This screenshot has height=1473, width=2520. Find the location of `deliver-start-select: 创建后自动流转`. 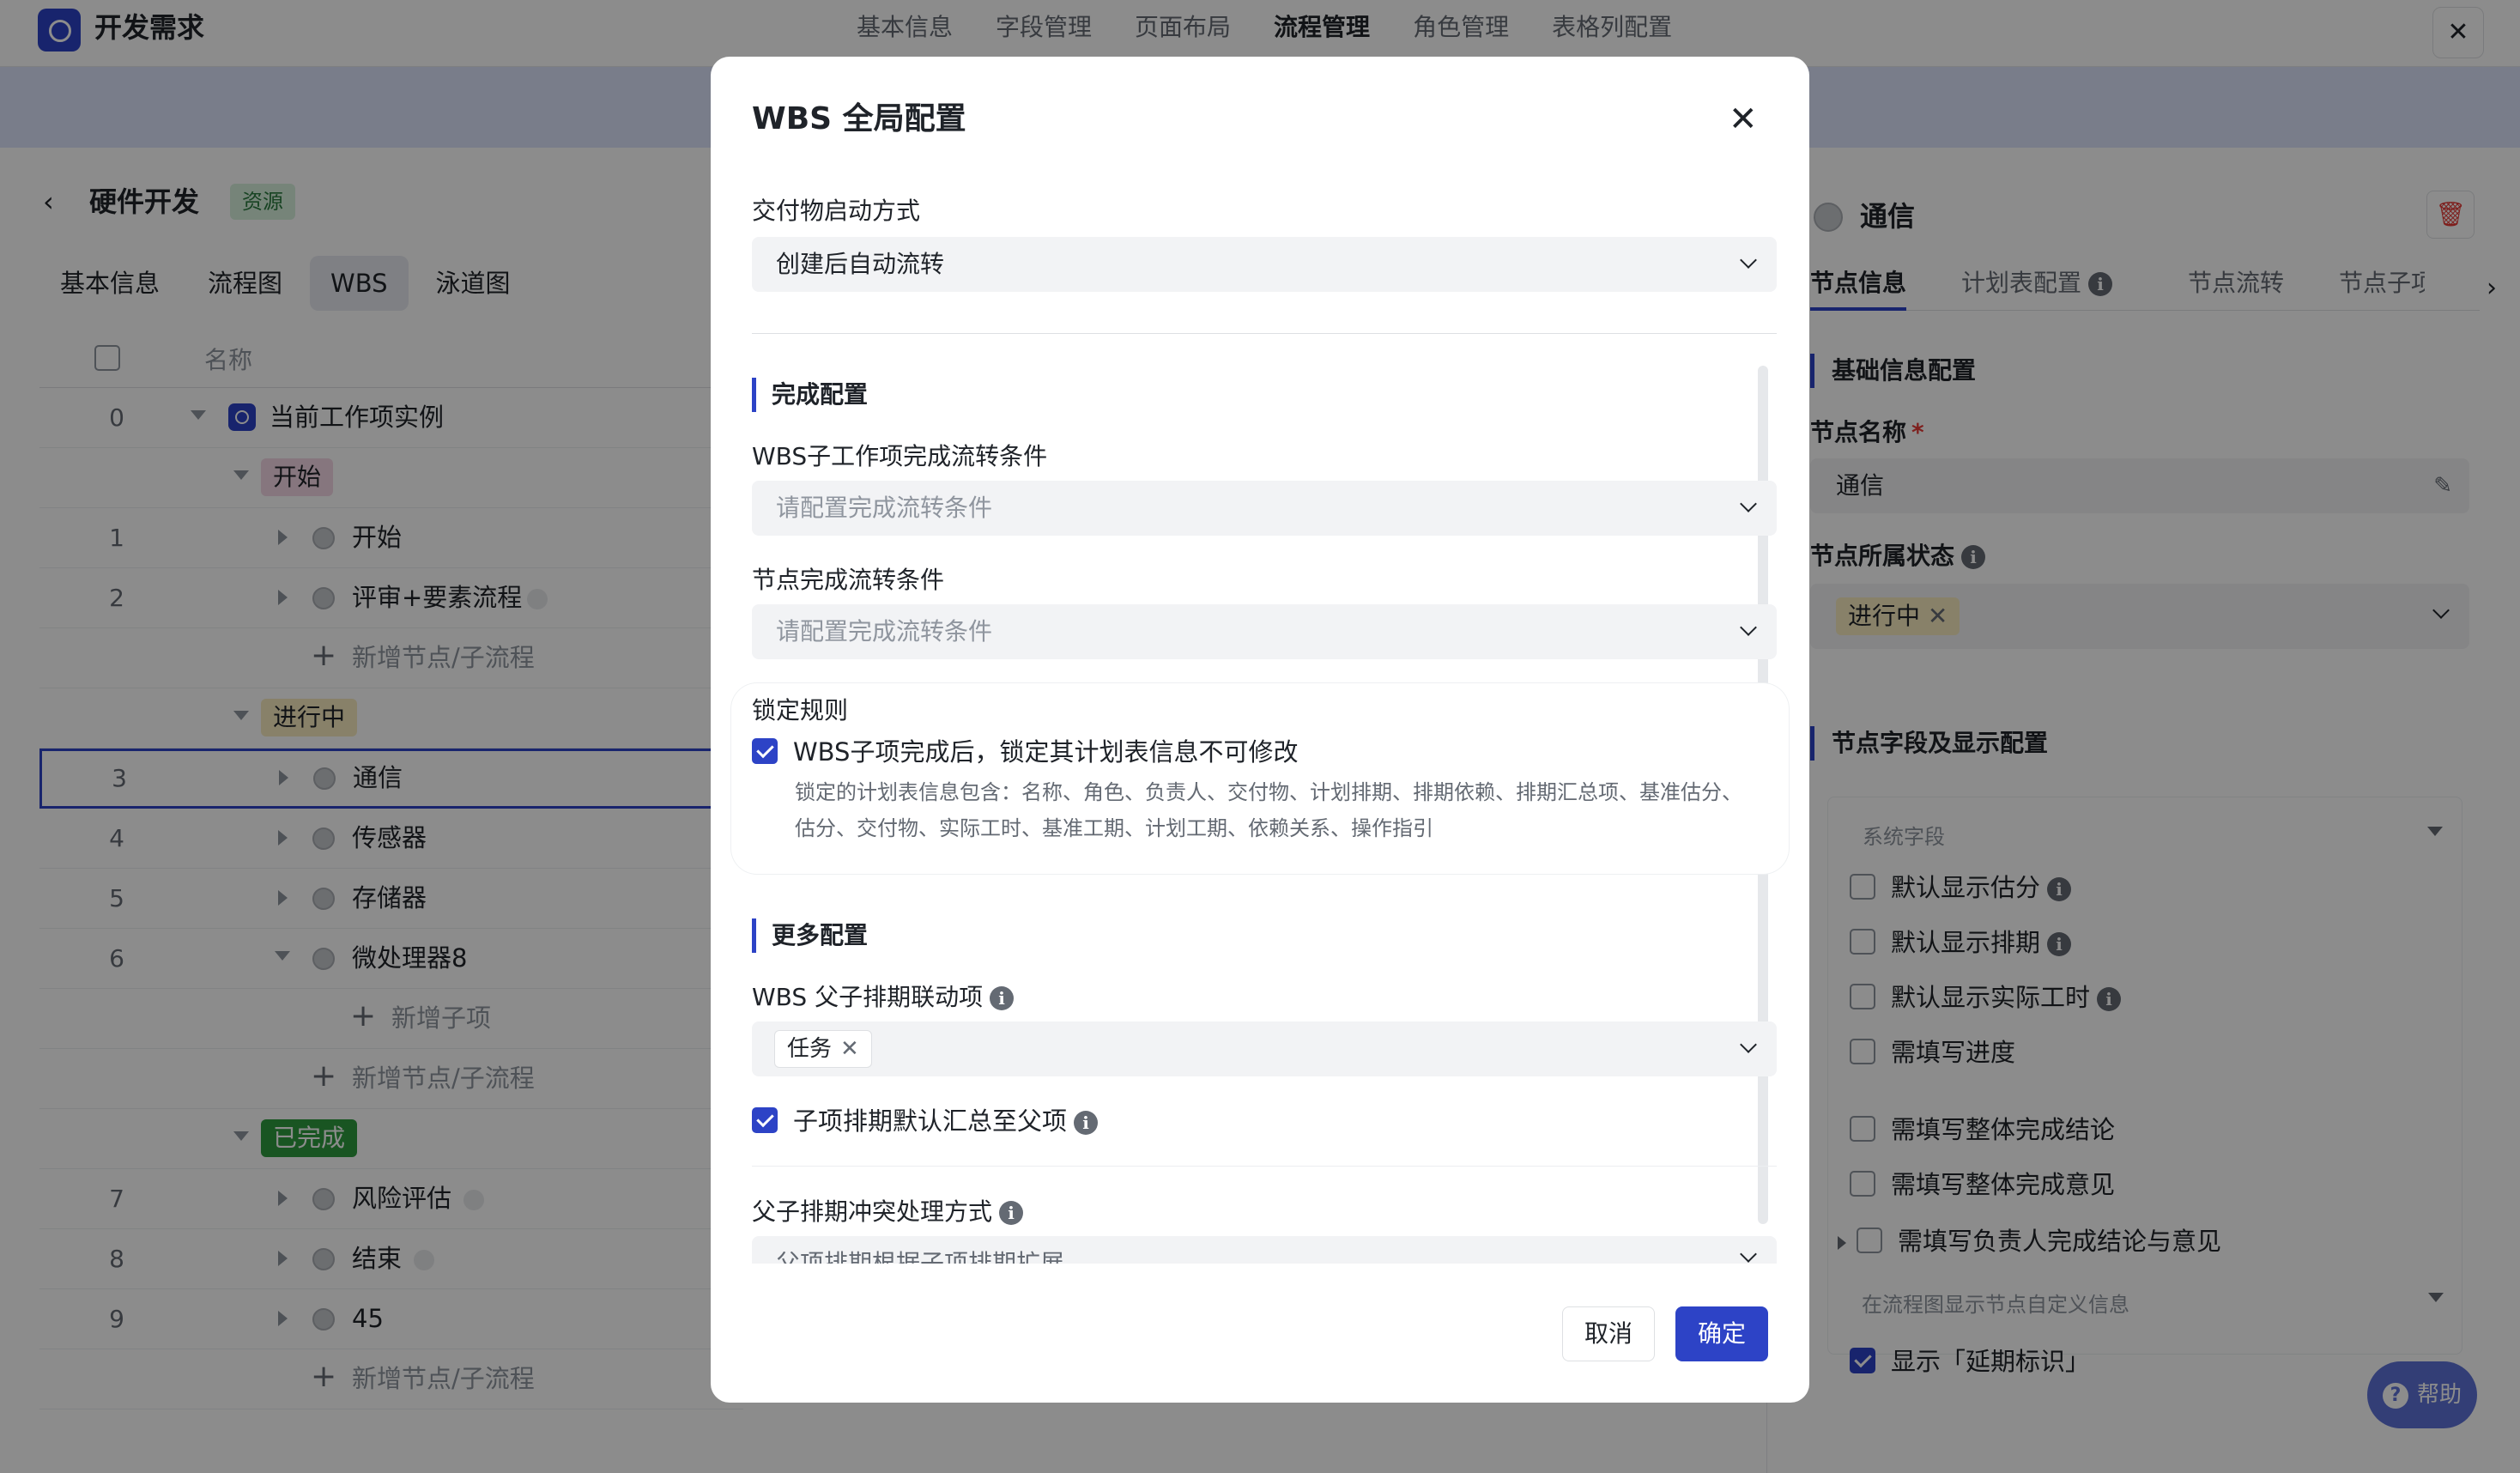

deliver-start-select: 创建后自动流转 is located at coordinates (1265, 265).